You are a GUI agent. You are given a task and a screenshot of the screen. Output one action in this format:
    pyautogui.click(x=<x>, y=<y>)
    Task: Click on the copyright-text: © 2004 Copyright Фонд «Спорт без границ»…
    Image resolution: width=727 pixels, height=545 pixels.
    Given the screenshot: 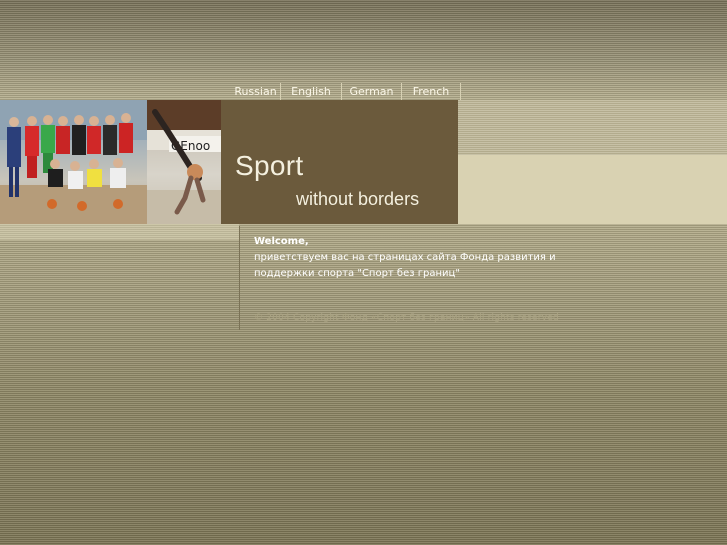 What is the action you would take?
    pyautogui.click(x=406, y=318)
    